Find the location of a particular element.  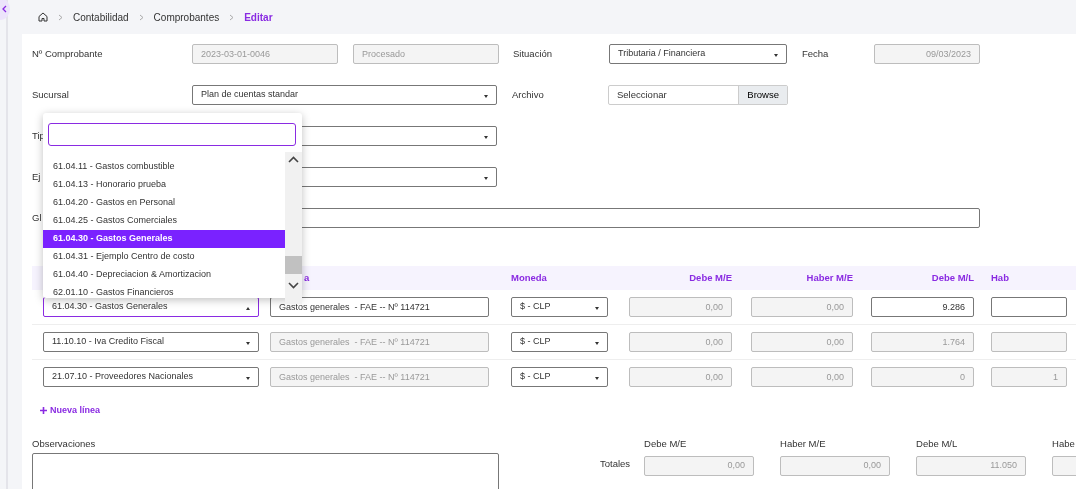

home-icon is located at coordinates (43, 17).